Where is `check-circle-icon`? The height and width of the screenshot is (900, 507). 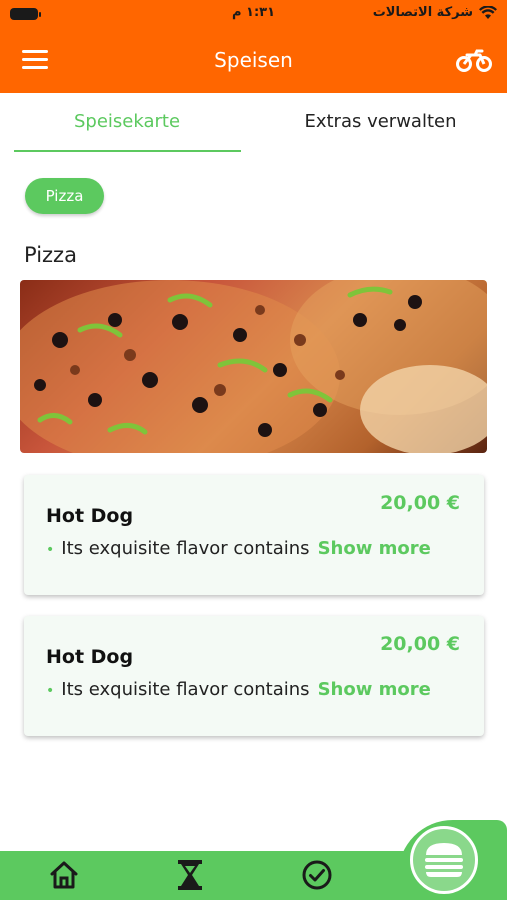
check-circle-icon is located at coordinates (317, 875).